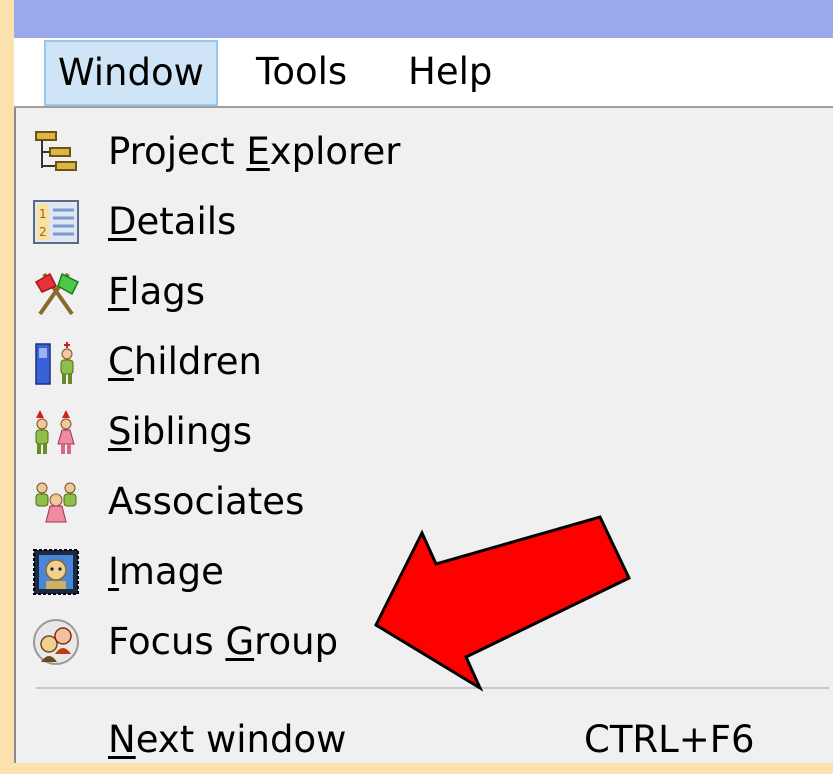 The width and height of the screenshot is (833, 774). I want to click on menu-item-project-explorer: Project Explorer, so click(424, 152).